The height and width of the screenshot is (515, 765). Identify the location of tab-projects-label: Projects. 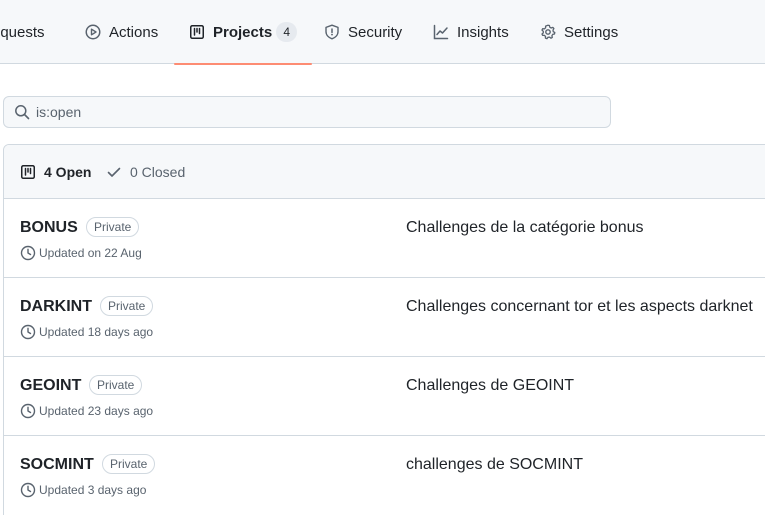
(243, 32).